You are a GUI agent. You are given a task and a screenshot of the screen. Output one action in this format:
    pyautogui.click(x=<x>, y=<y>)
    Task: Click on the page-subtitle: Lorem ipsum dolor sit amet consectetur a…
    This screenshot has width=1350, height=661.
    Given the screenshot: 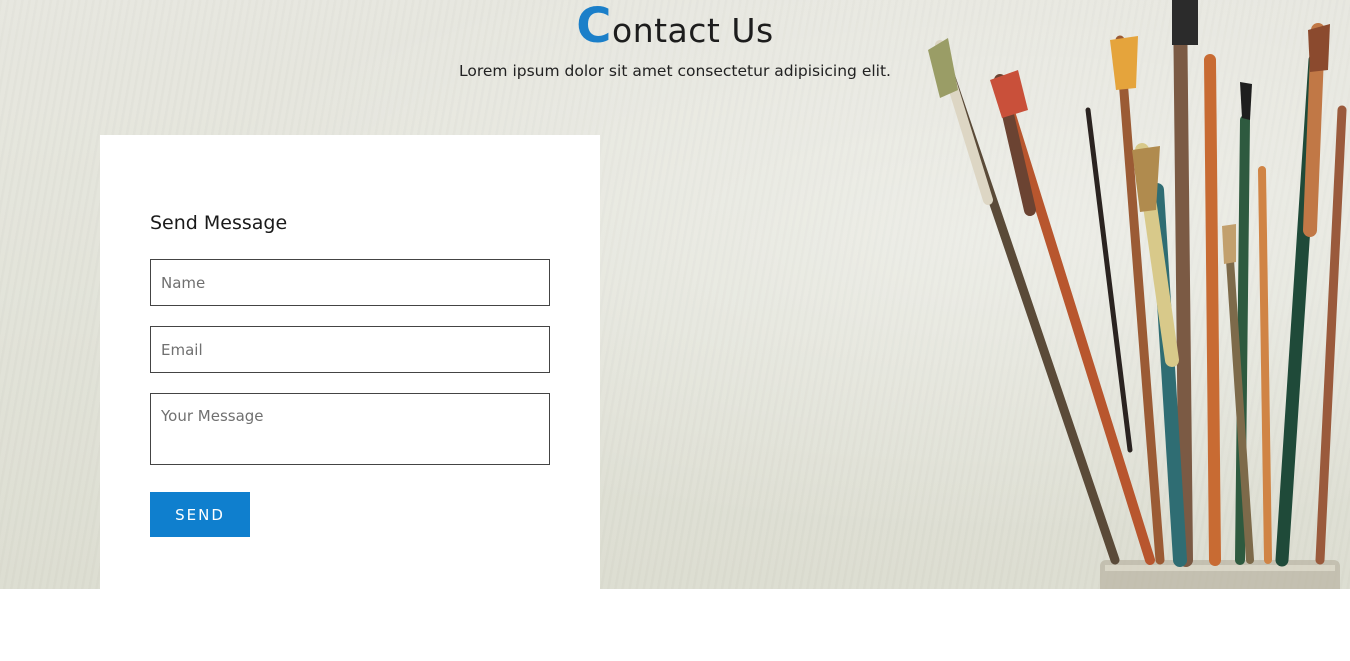 What is the action you would take?
    pyautogui.click(x=675, y=71)
    